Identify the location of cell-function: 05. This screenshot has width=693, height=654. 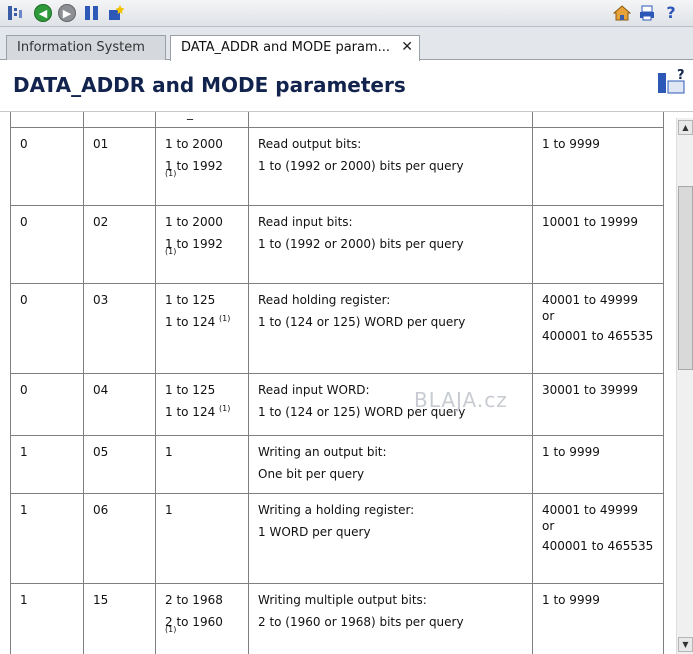
(119, 464).